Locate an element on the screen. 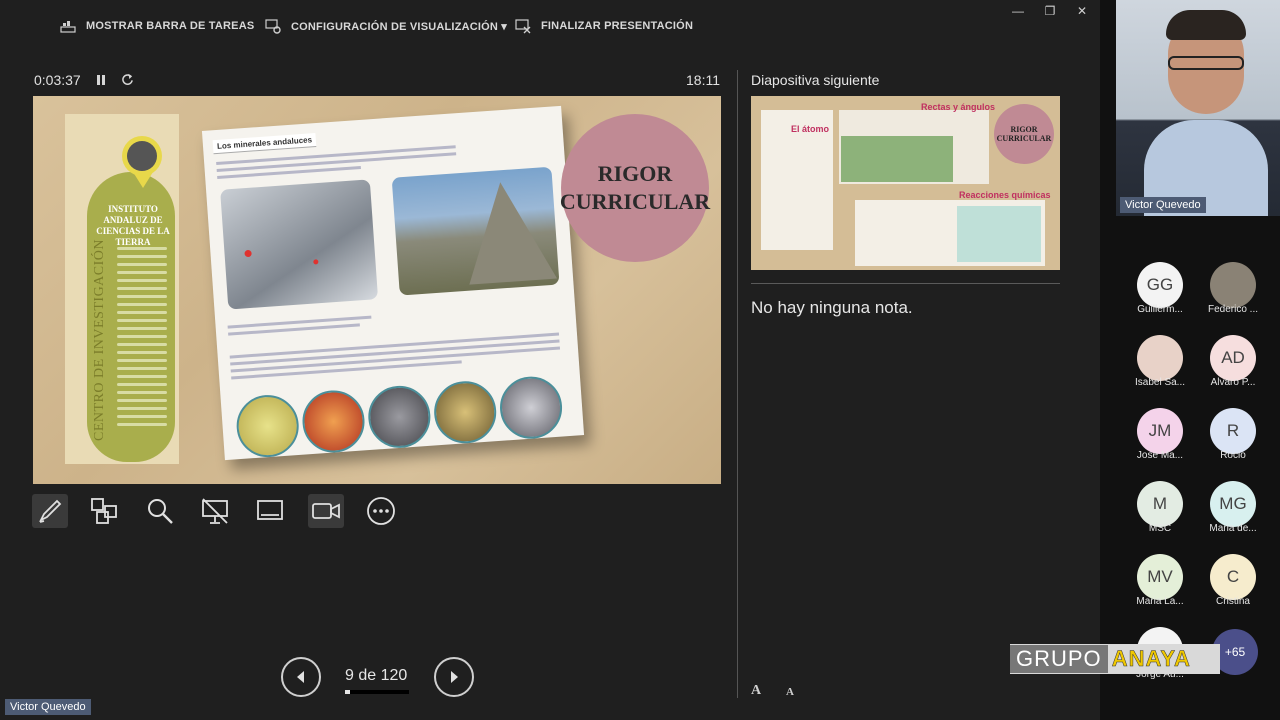 The image size is (1280, 720). self-name-label: Victor Quevedo is located at coordinates (48, 707).